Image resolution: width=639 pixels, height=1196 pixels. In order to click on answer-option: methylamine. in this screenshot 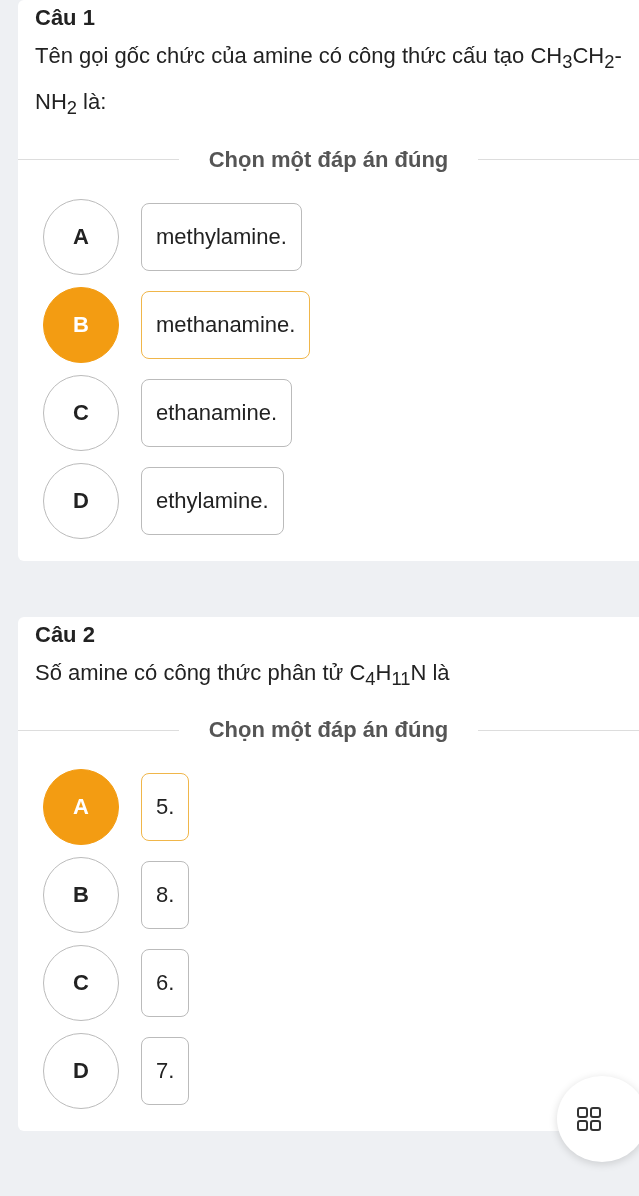, I will do `click(221, 236)`.